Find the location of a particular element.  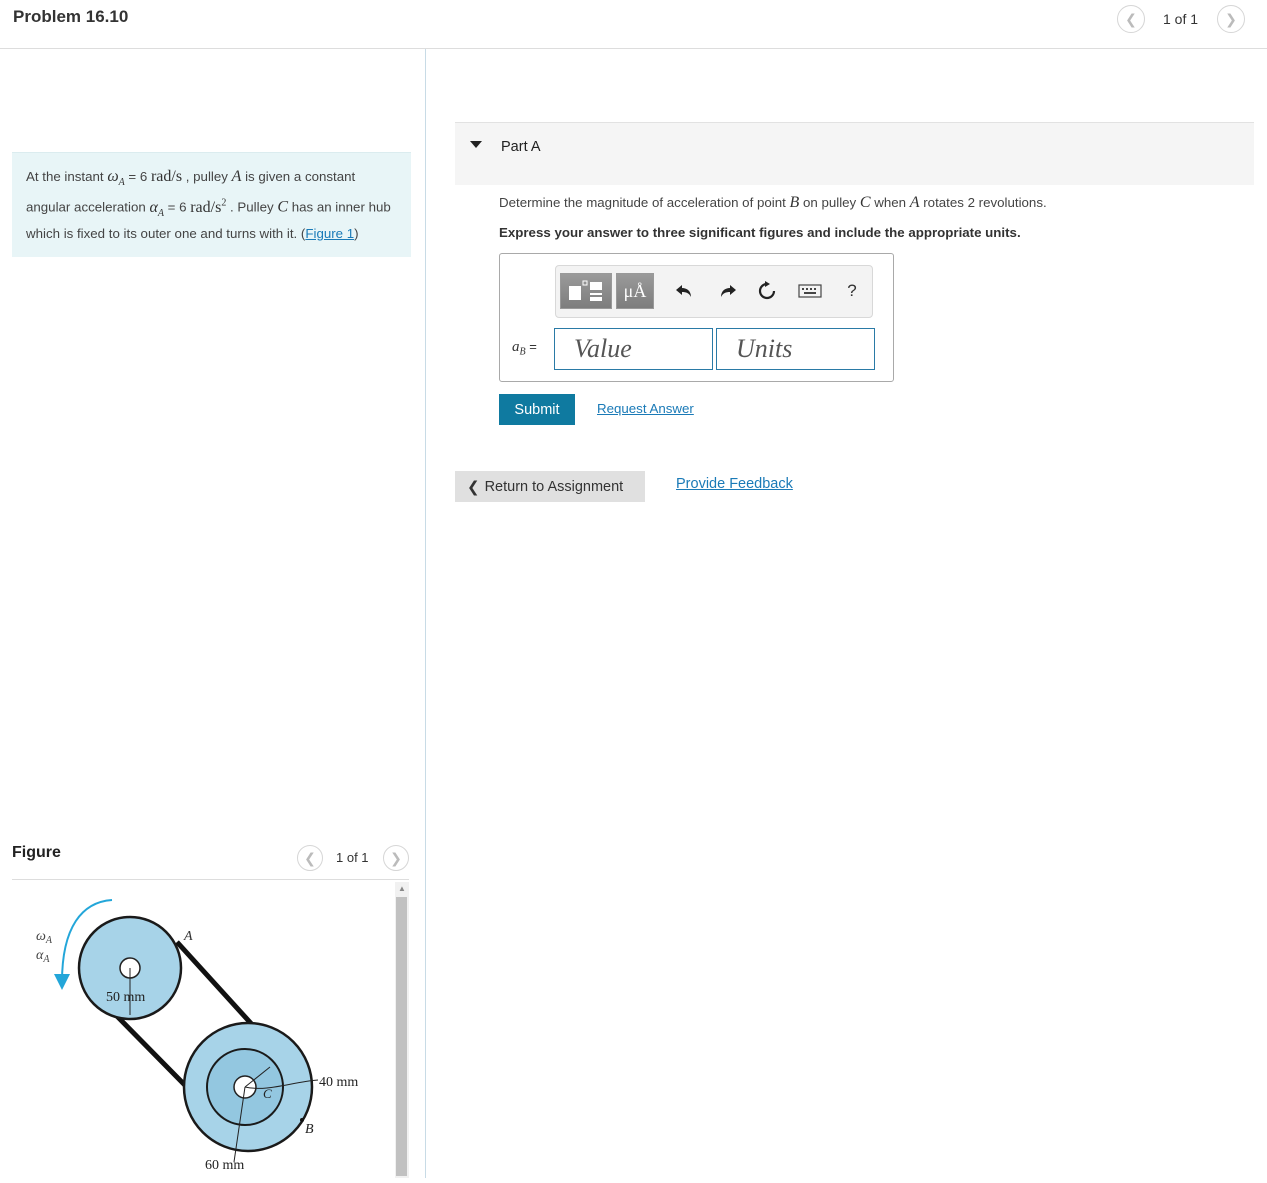

figure-pager: 1 of 1 is located at coordinates (352, 857).